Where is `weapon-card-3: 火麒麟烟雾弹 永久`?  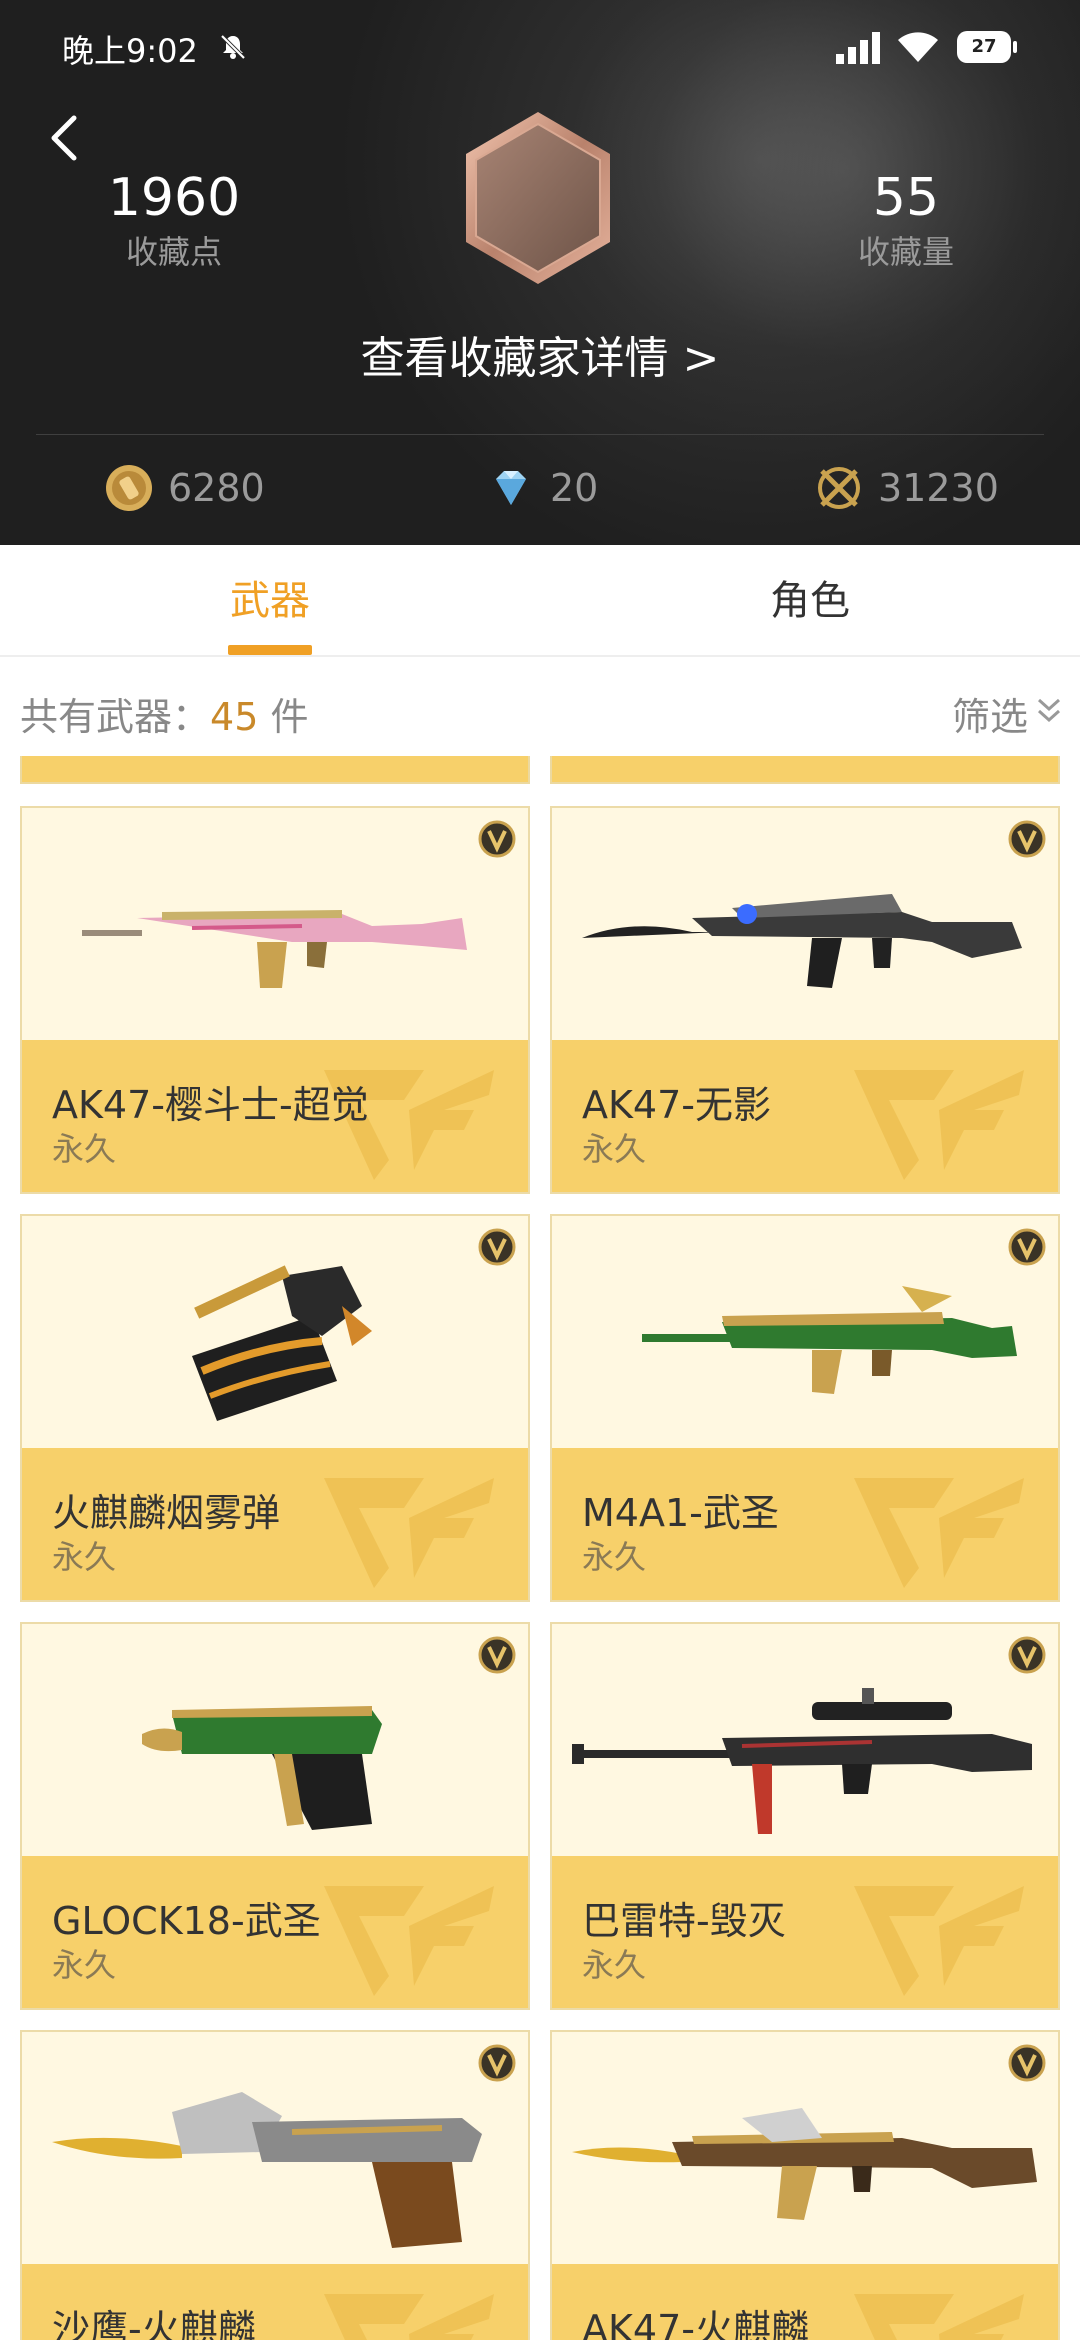 weapon-card-3: 火麒麟烟雾弹 永久 is located at coordinates (275, 1408).